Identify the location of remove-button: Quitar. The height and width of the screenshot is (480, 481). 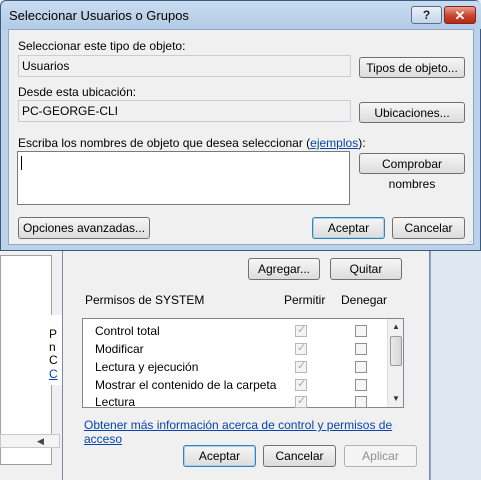
(366, 269).